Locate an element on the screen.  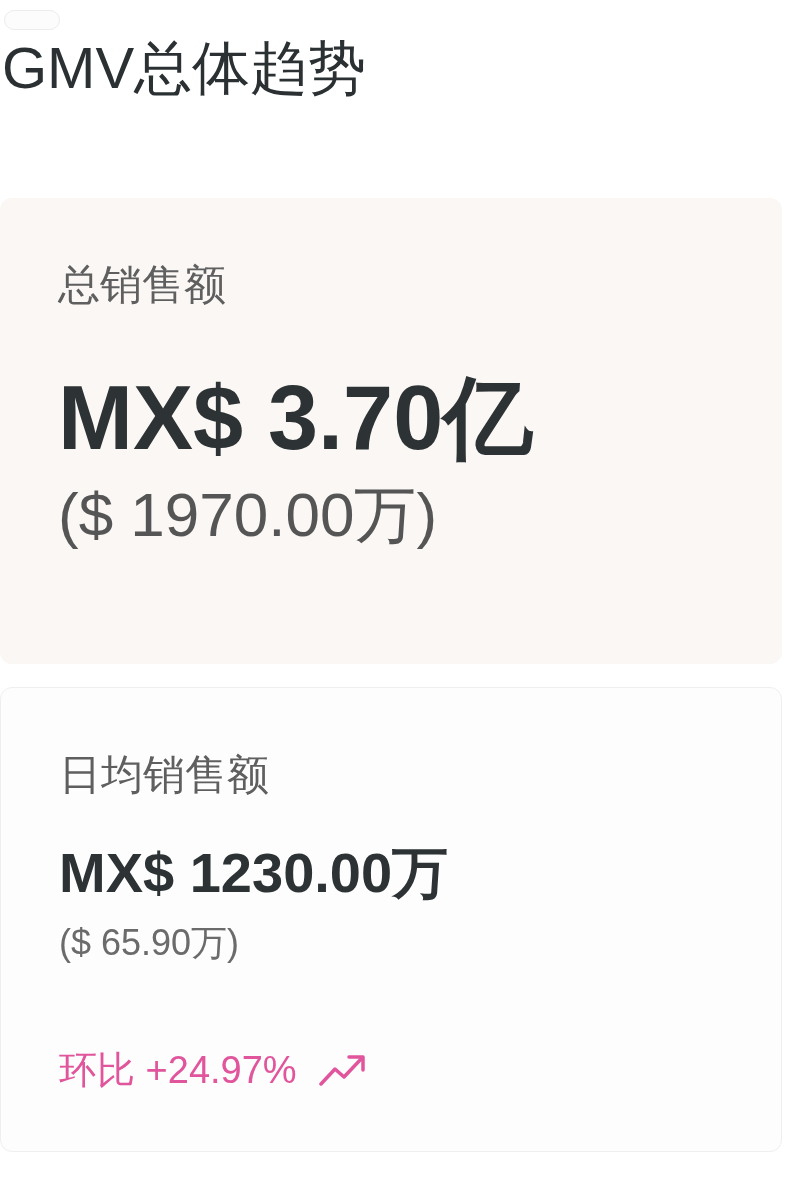
page-title: GMV总体趋势 is located at coordinates (184, 68).